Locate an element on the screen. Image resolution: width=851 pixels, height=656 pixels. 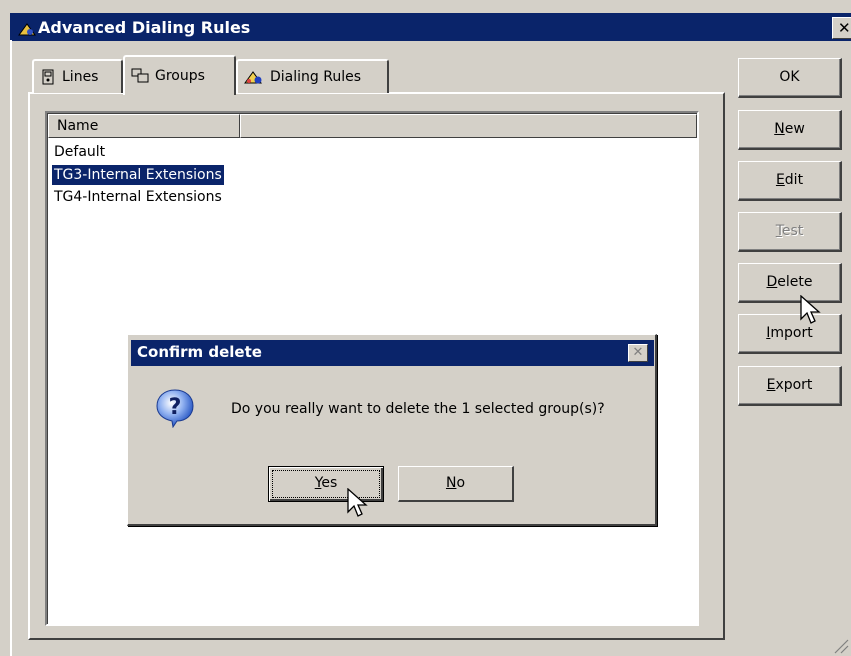
new-button: New is located at coordinates (790, 130).